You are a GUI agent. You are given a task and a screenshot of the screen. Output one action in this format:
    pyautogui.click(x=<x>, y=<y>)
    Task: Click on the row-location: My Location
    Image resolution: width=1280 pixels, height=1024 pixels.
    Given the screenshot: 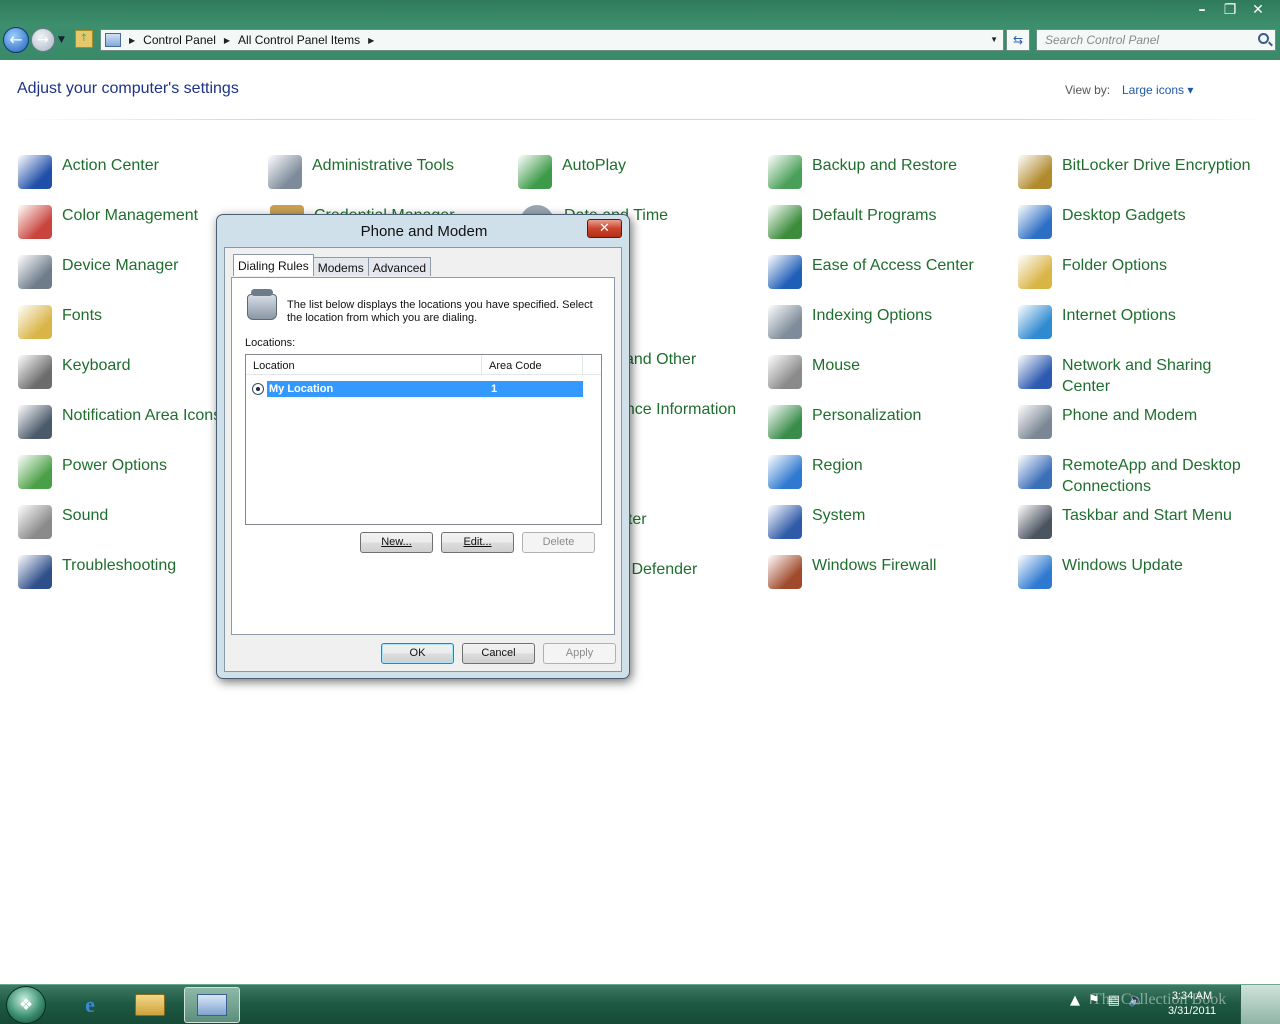 What is the action you would take?
    pyautogui.click(x=301, y=389)
    